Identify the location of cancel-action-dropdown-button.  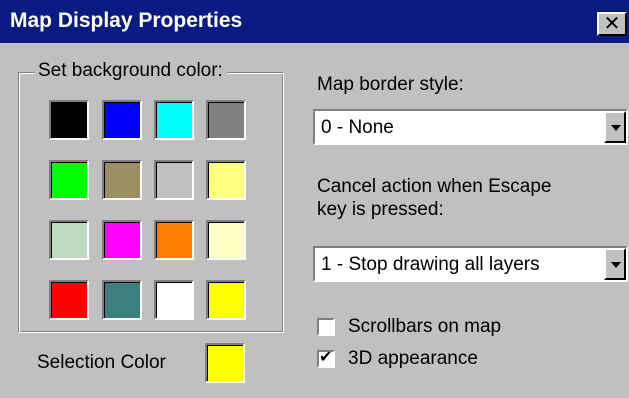
(615, 264).